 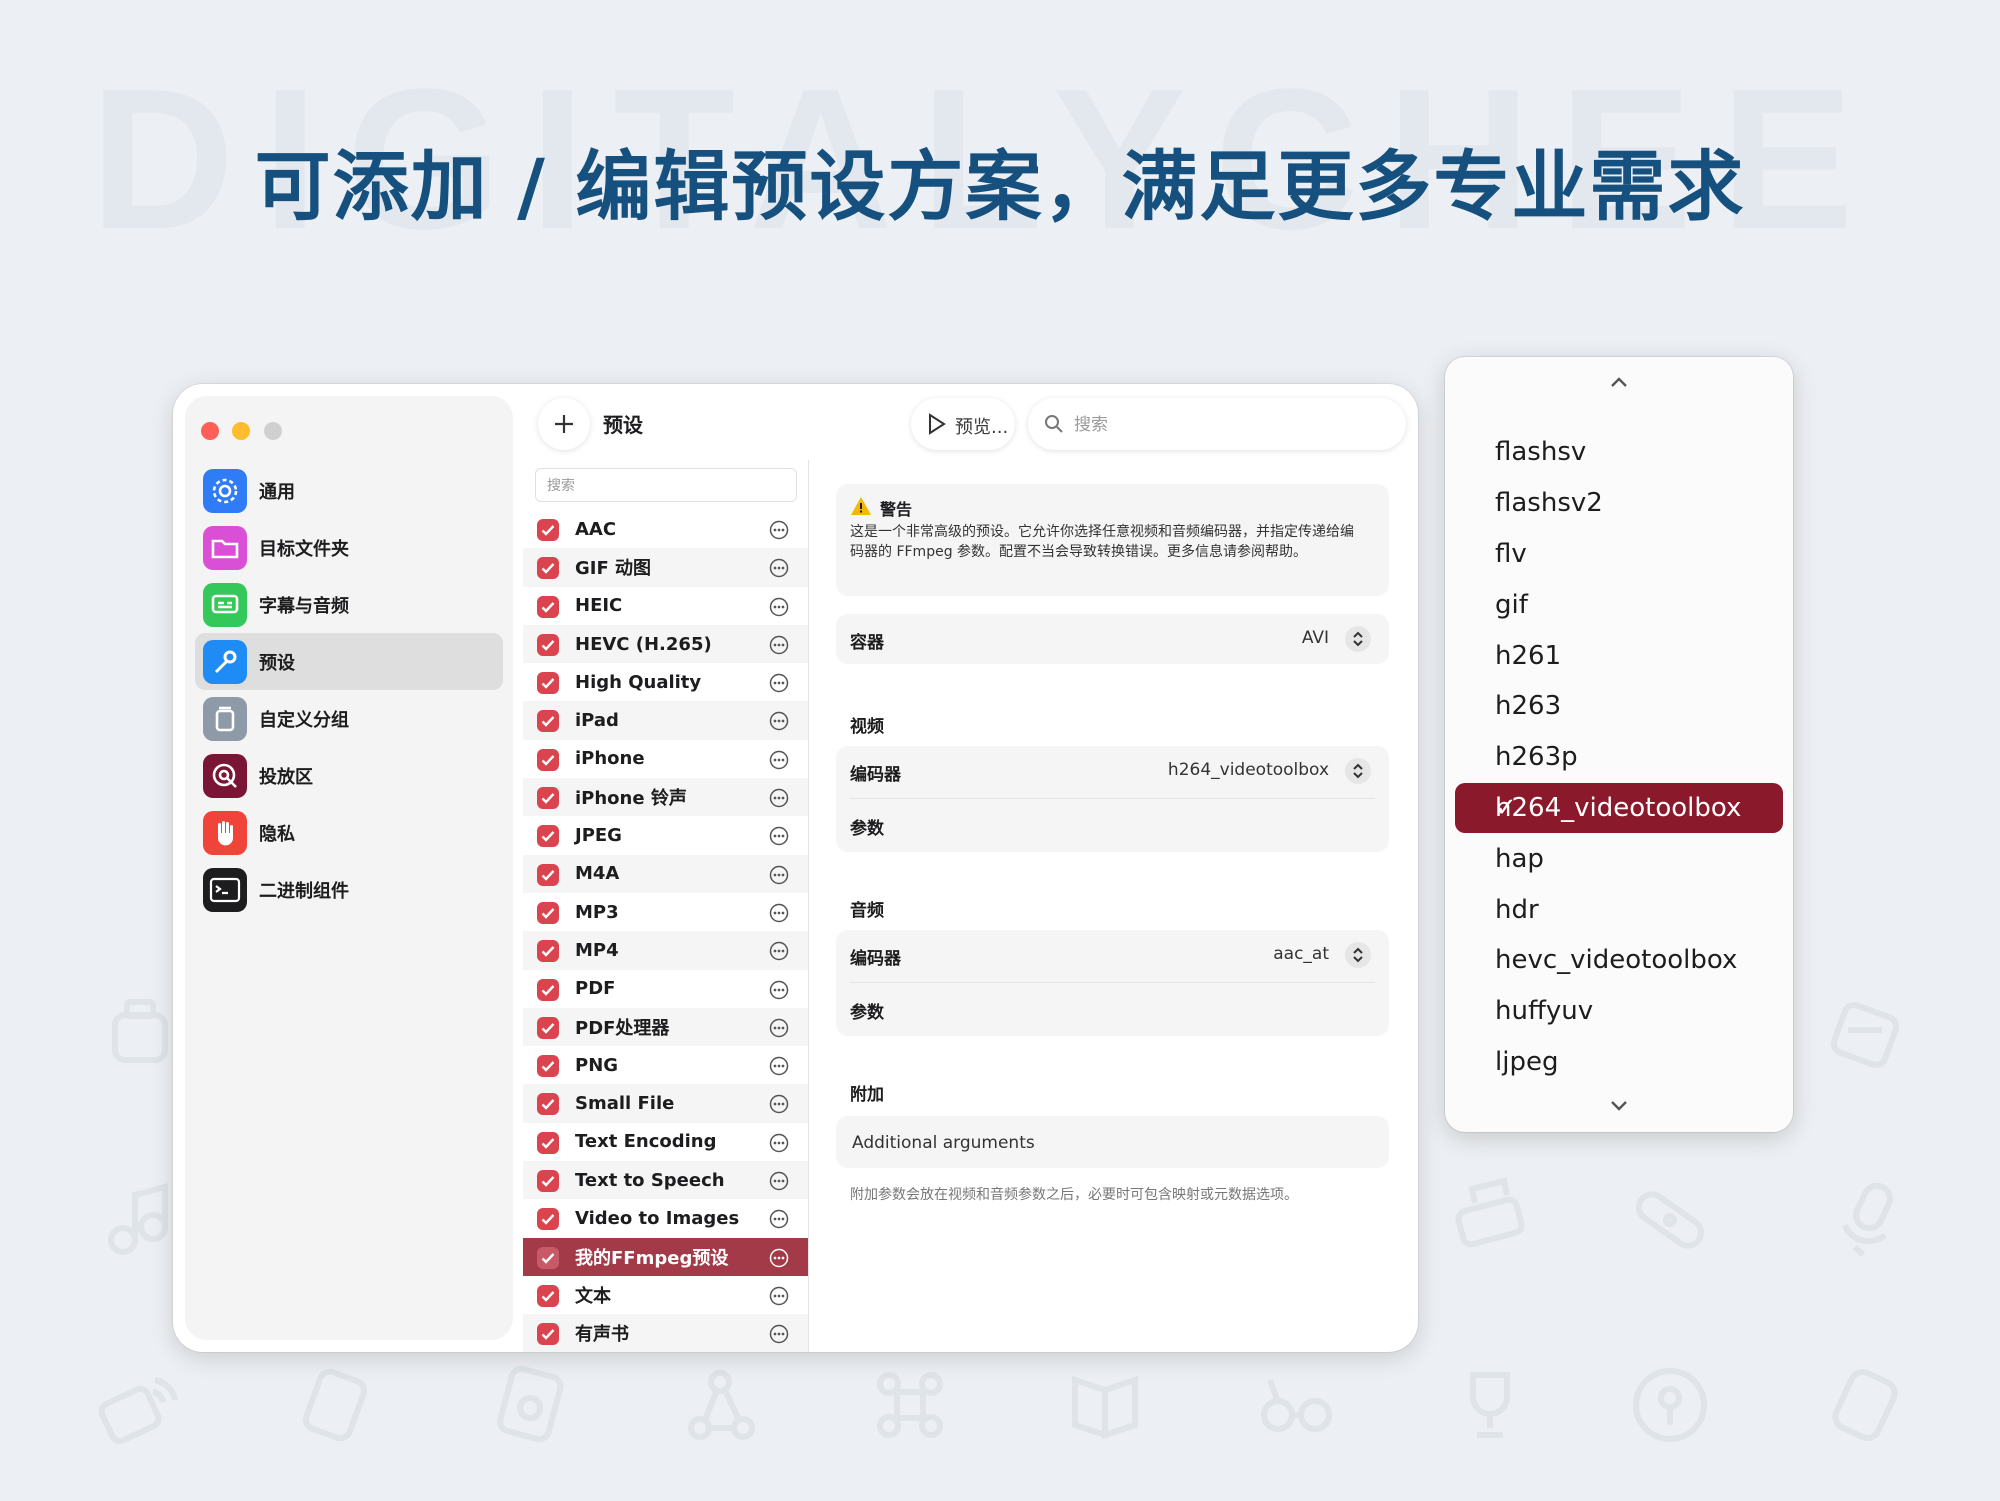 I want to click on encoder-option: huffyuv, so click(x=1619, y=1011).